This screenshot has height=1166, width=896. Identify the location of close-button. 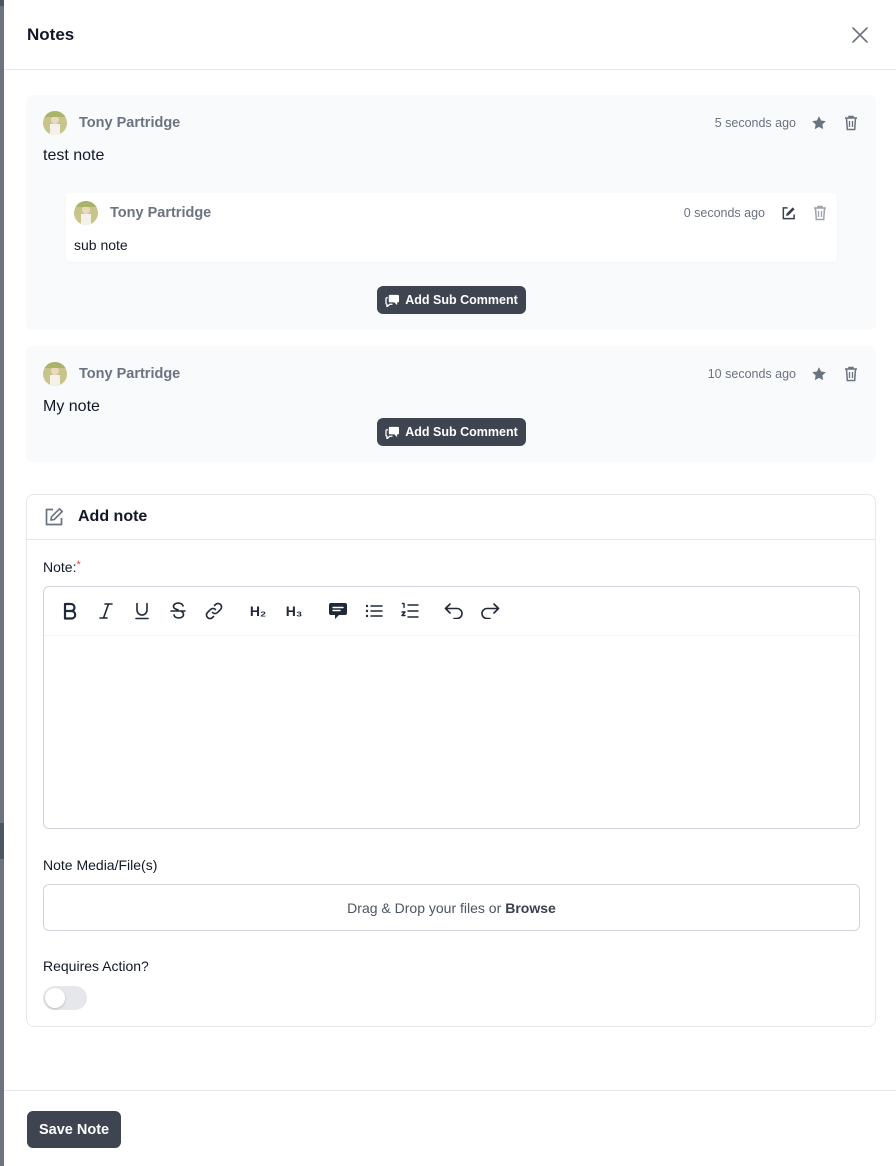
(860, 35).